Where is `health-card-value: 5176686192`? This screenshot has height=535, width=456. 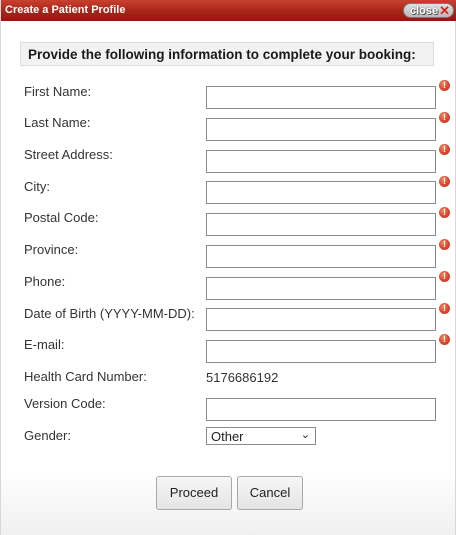
health-card-value: 5176686192 is located at coordinates (242, 377).